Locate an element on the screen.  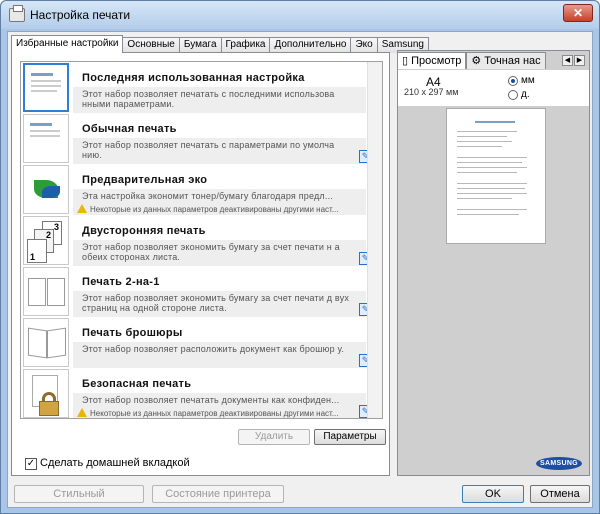
gear-icon: ⚙ is located at coordinates (478, 61).